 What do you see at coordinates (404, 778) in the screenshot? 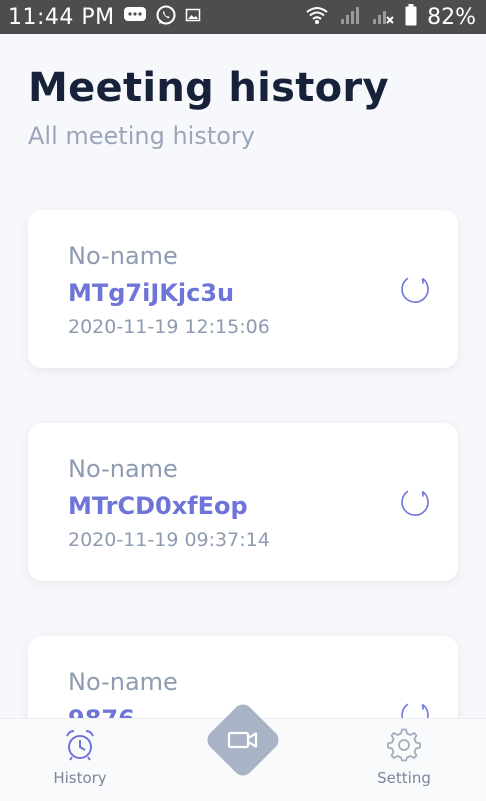
I see `nav-setting-label: Setting` at bounding box center [404, 778].